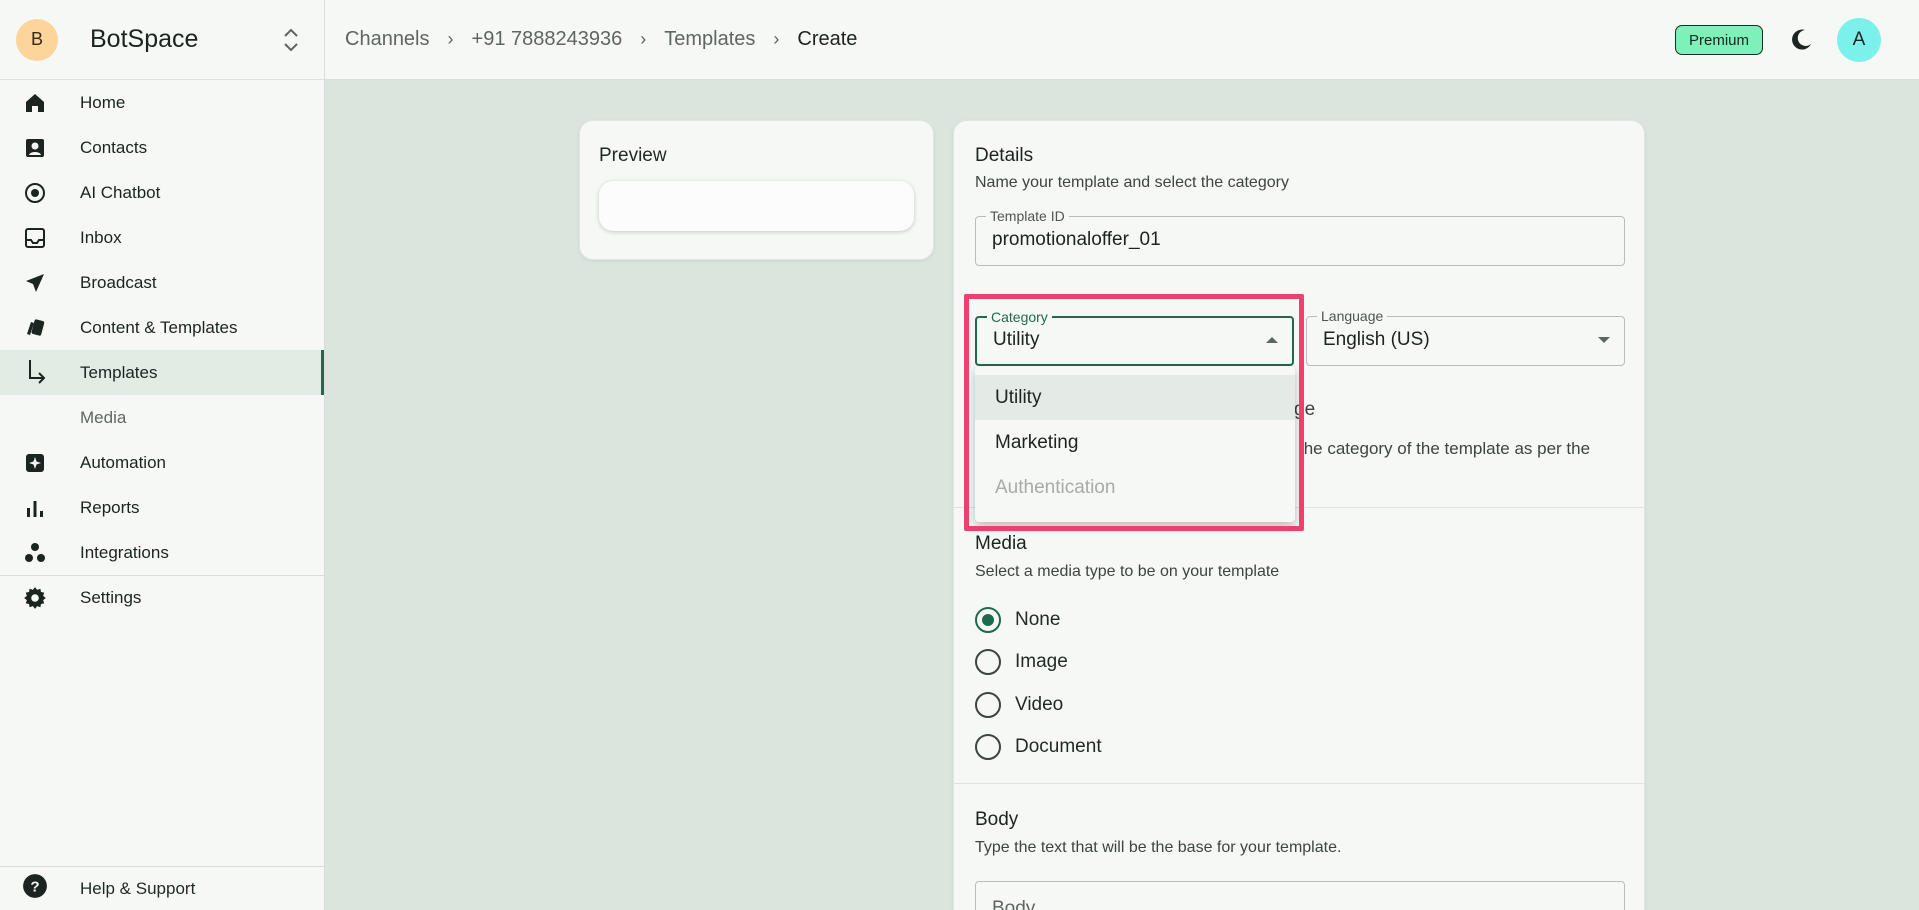 The height and width of the screenshot is (910, 1919). Describe the element at coordinates (1058, 746) in the screenshot. I see `media-option-label: Document` at that location.